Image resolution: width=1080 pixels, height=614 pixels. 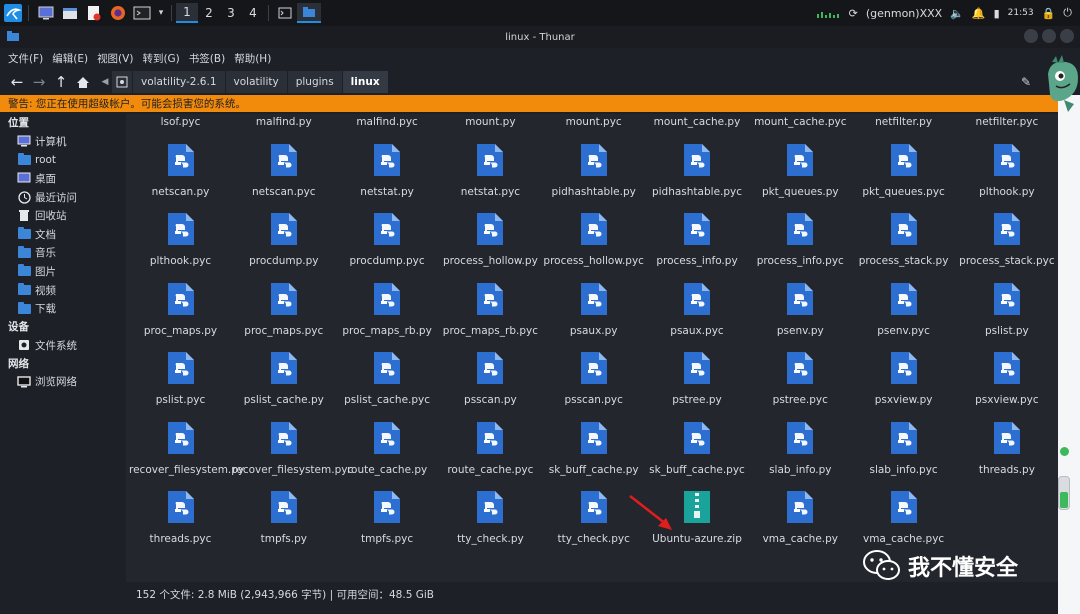 I want to click on file-item: process_hollow.pyc, so click(x=593, y=239).